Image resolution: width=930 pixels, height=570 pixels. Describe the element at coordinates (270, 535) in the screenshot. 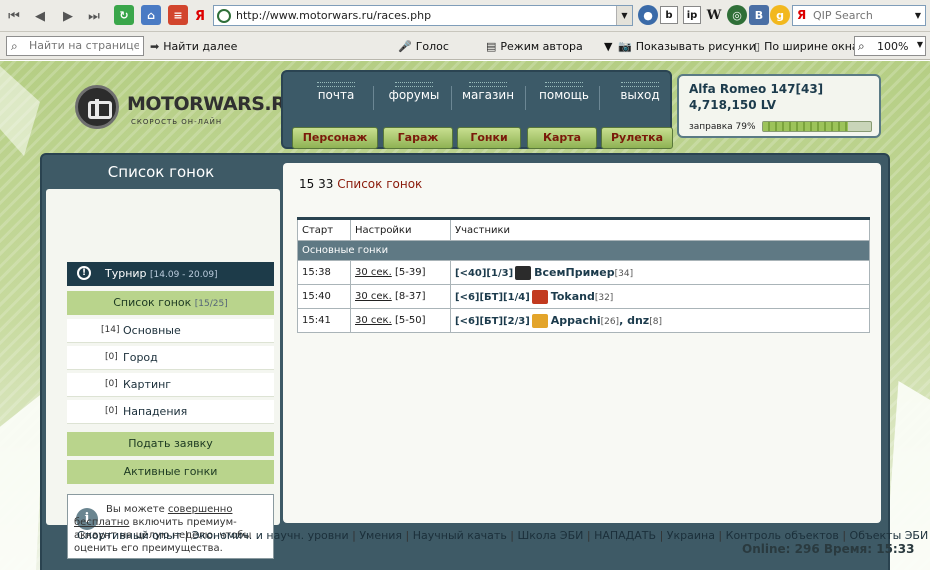

I see `footer-link: Экономич. и научн. уровни` at that location.